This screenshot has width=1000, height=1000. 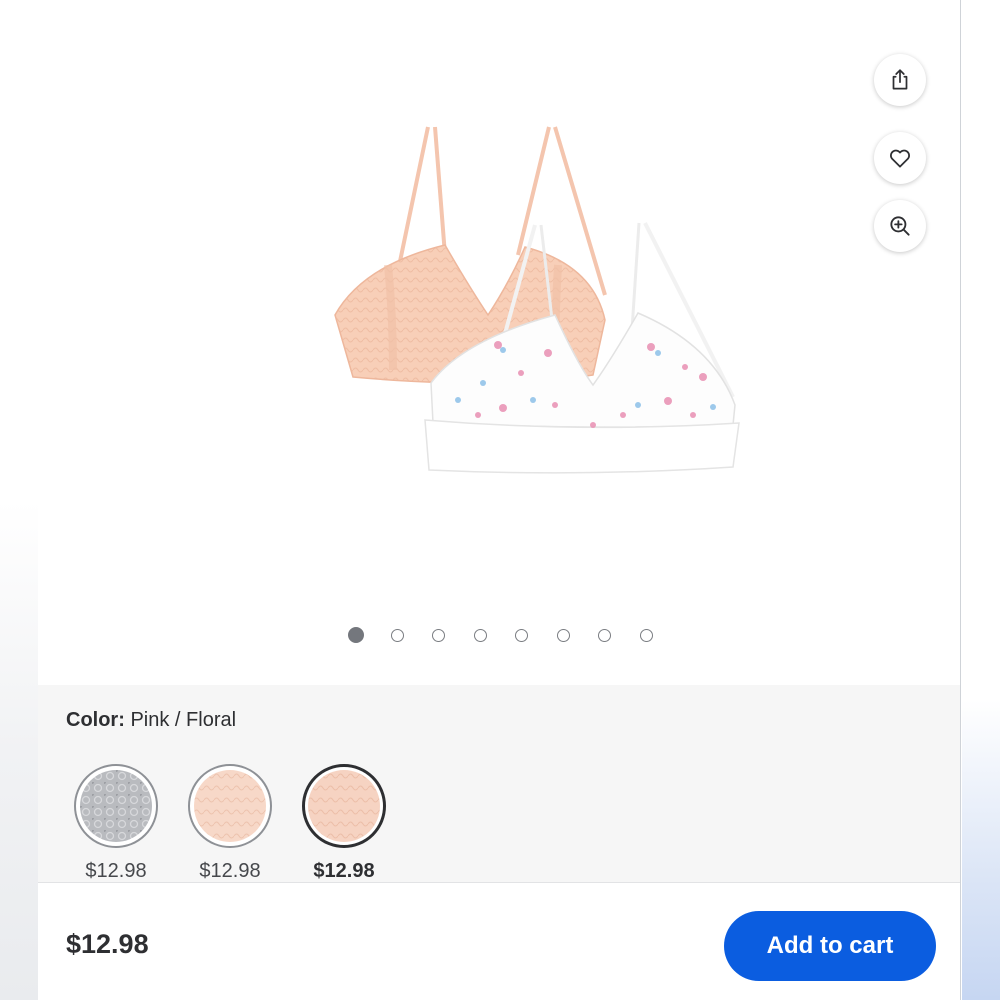 I want to click on color-label: Color:, so click(x=95, y=720).